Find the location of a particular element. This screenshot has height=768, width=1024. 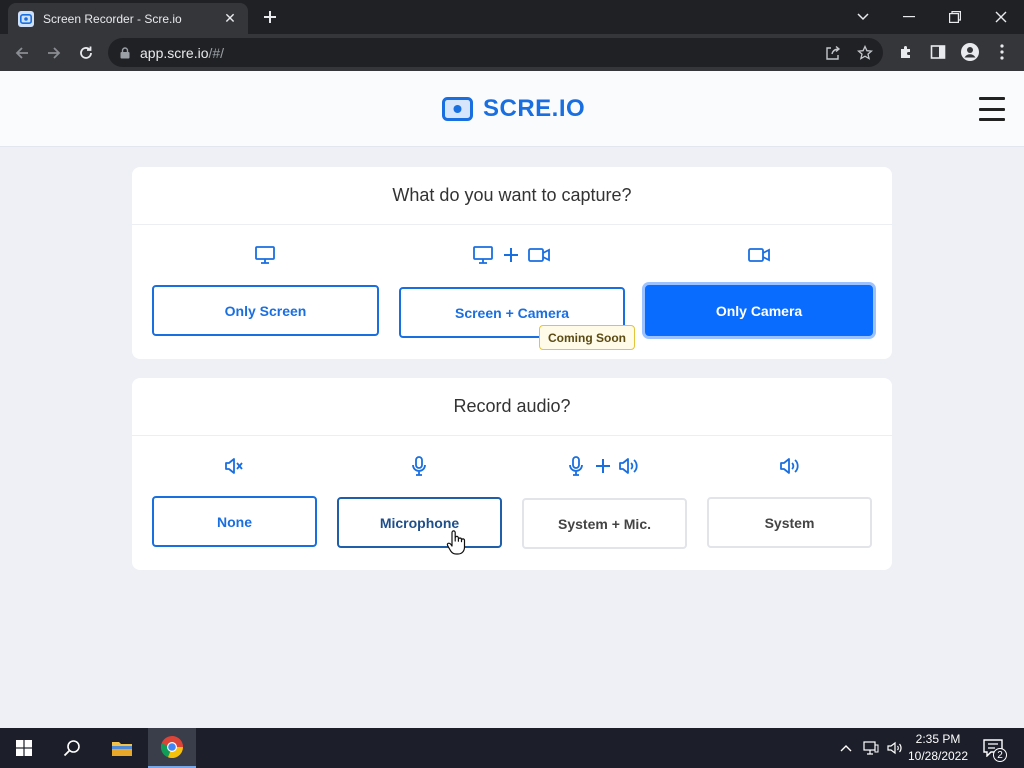

windows-start-icon is located at coordinates (24, 748).